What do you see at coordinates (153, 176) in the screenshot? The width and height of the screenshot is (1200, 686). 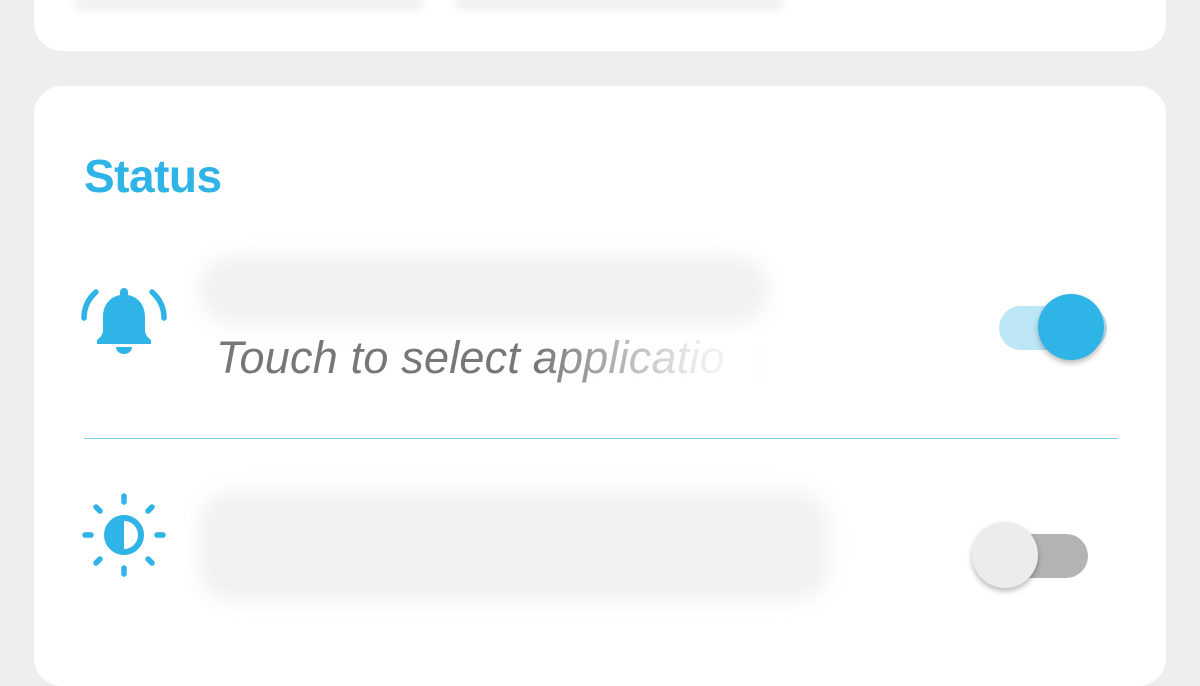 I see `section-title: Status` at bounding box center [153, 176].